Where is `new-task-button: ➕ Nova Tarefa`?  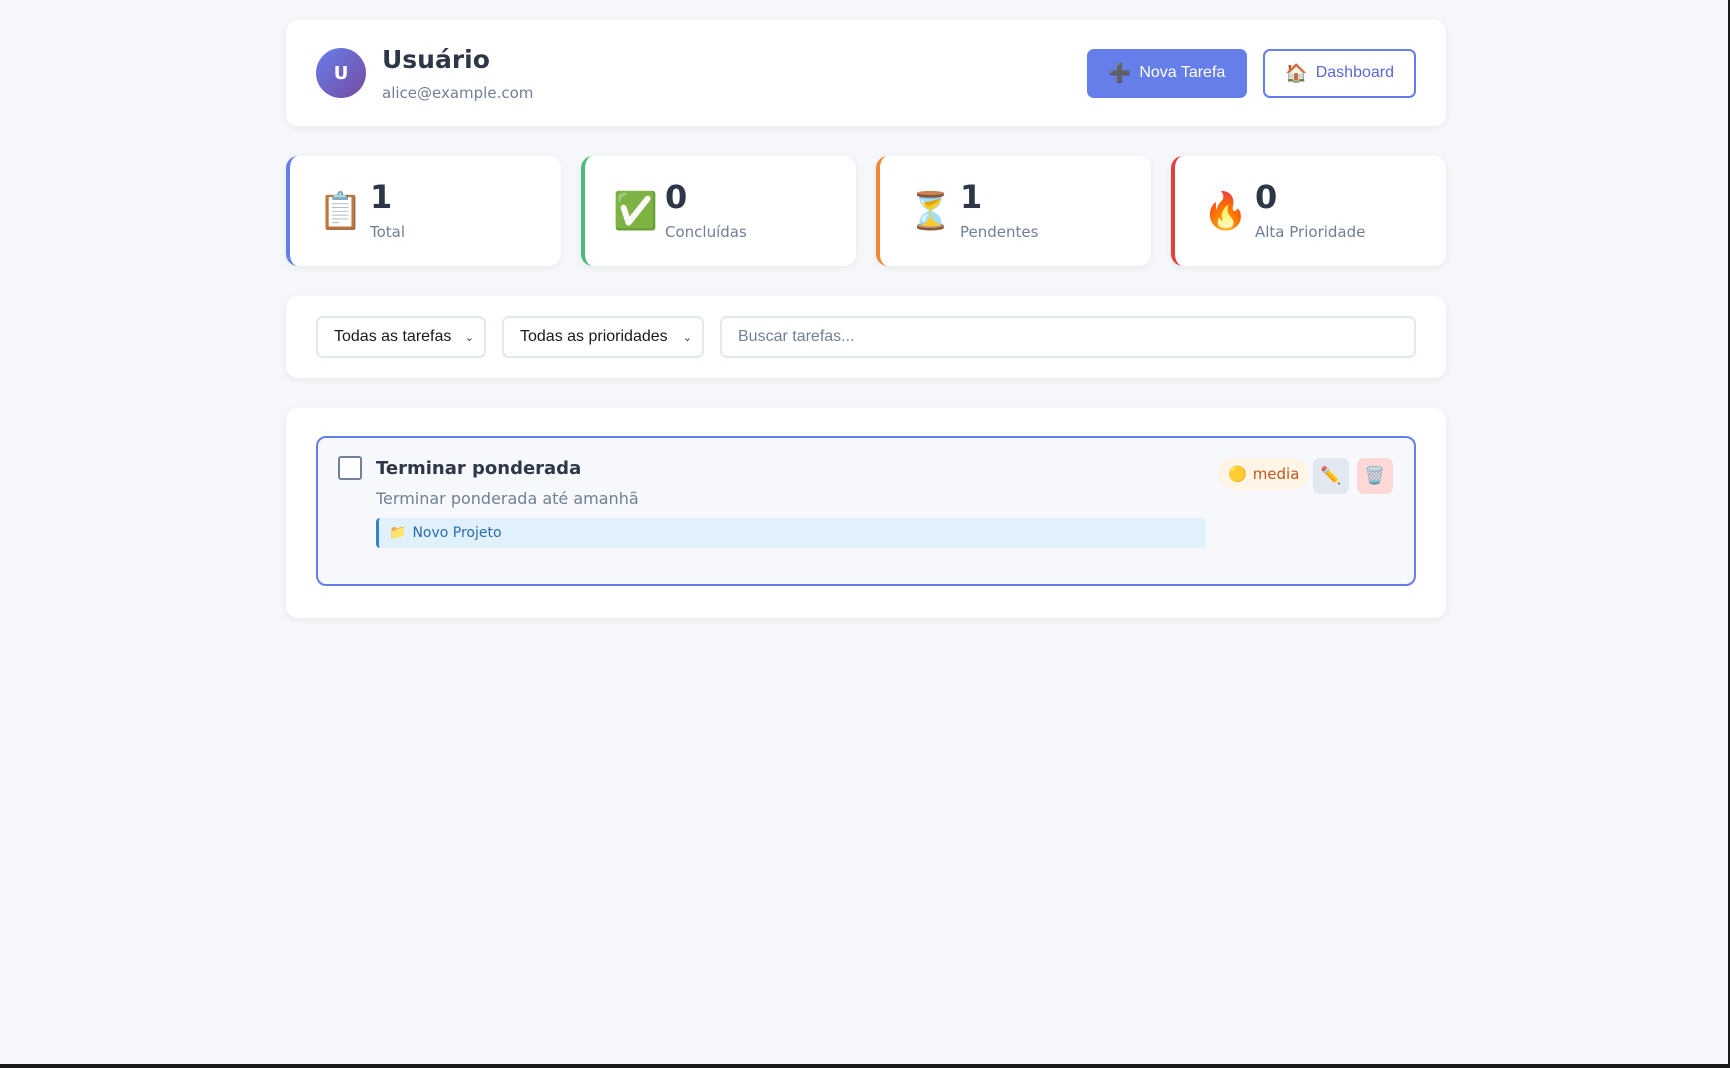
new-task-button: ➕ Nova Tarefa is located at coordinates (1167, 73).